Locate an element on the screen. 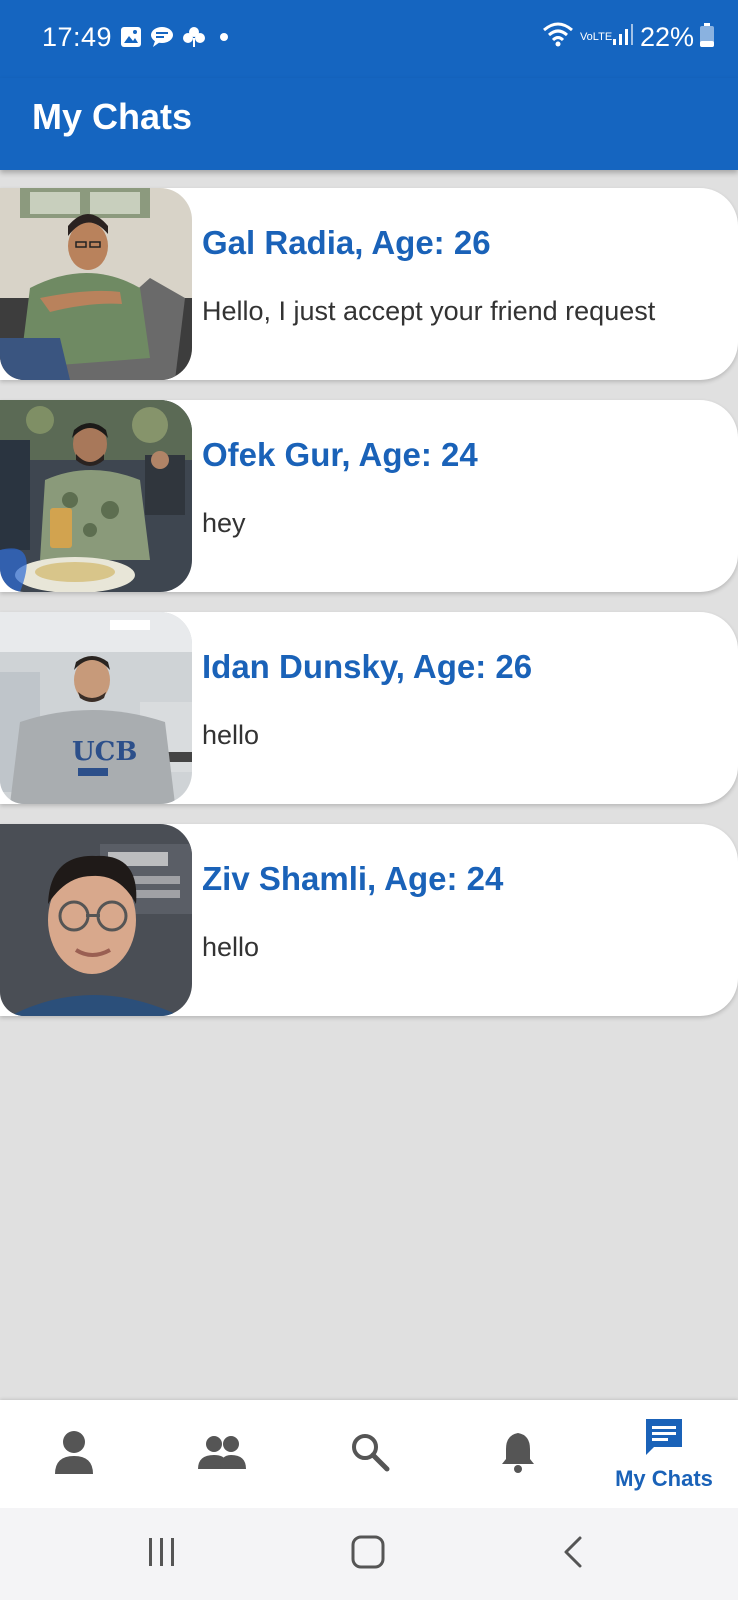 Image resolution: width=738 pixels, height=1600 pixels. chat-name: Ziv Shamli, Age: 24 is located at coordinates (353, 878).